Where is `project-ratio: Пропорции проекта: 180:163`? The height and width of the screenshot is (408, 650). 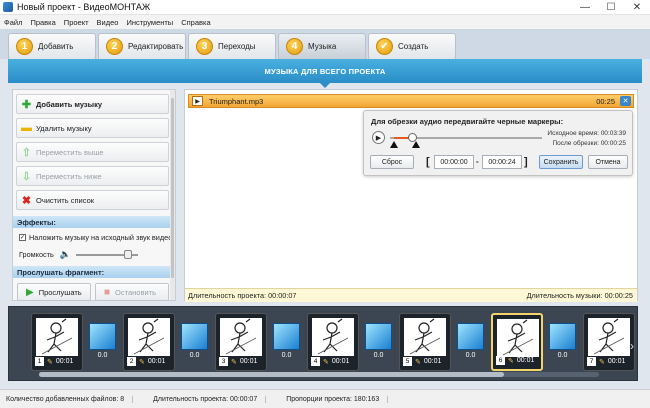 project-ratio: Пропорции проекта: 180:163 is located at coordinates (337, 399).